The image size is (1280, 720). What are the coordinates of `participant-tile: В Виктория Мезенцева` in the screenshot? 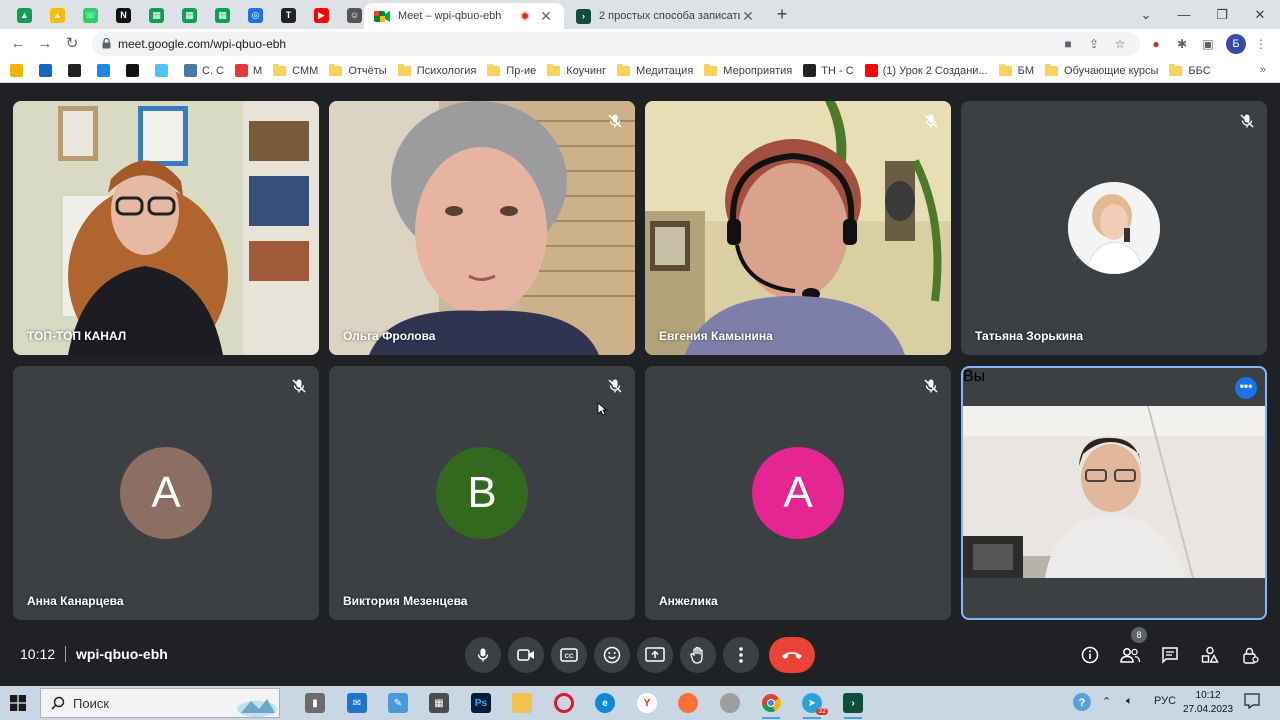 It's located at (482, 493).